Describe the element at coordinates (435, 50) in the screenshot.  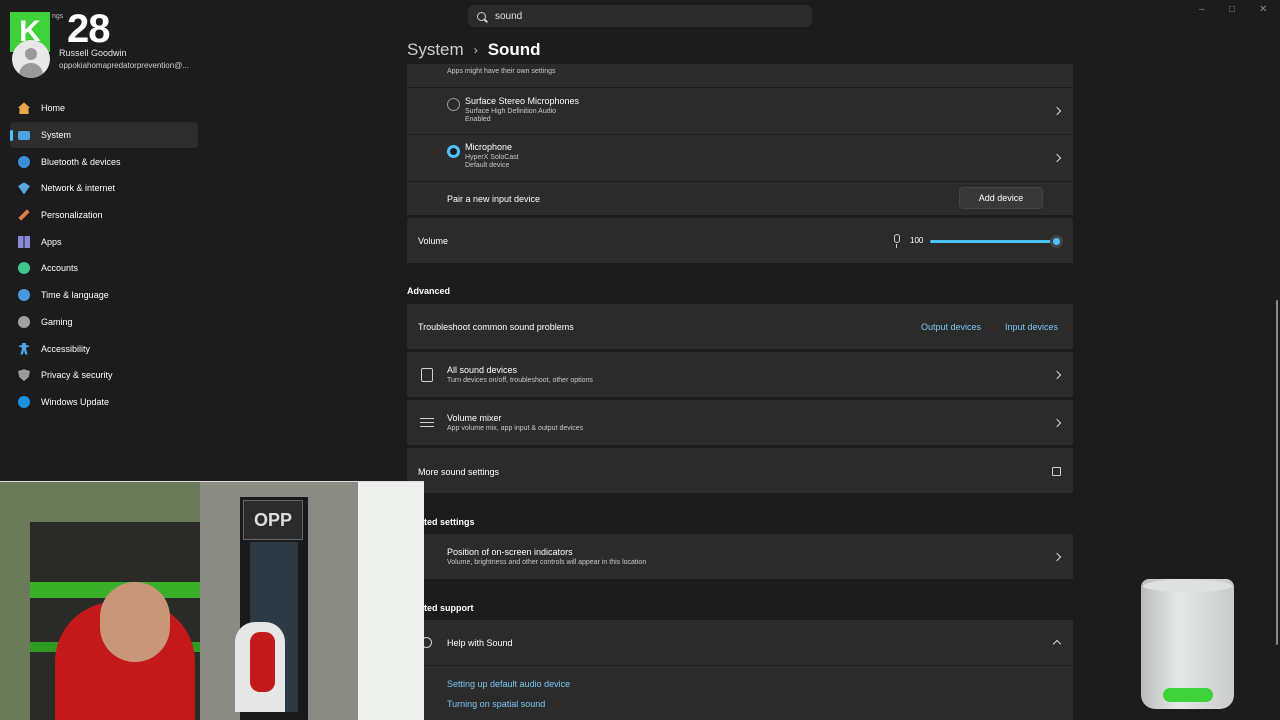
I see `breadcrumb-system: System` at that location.